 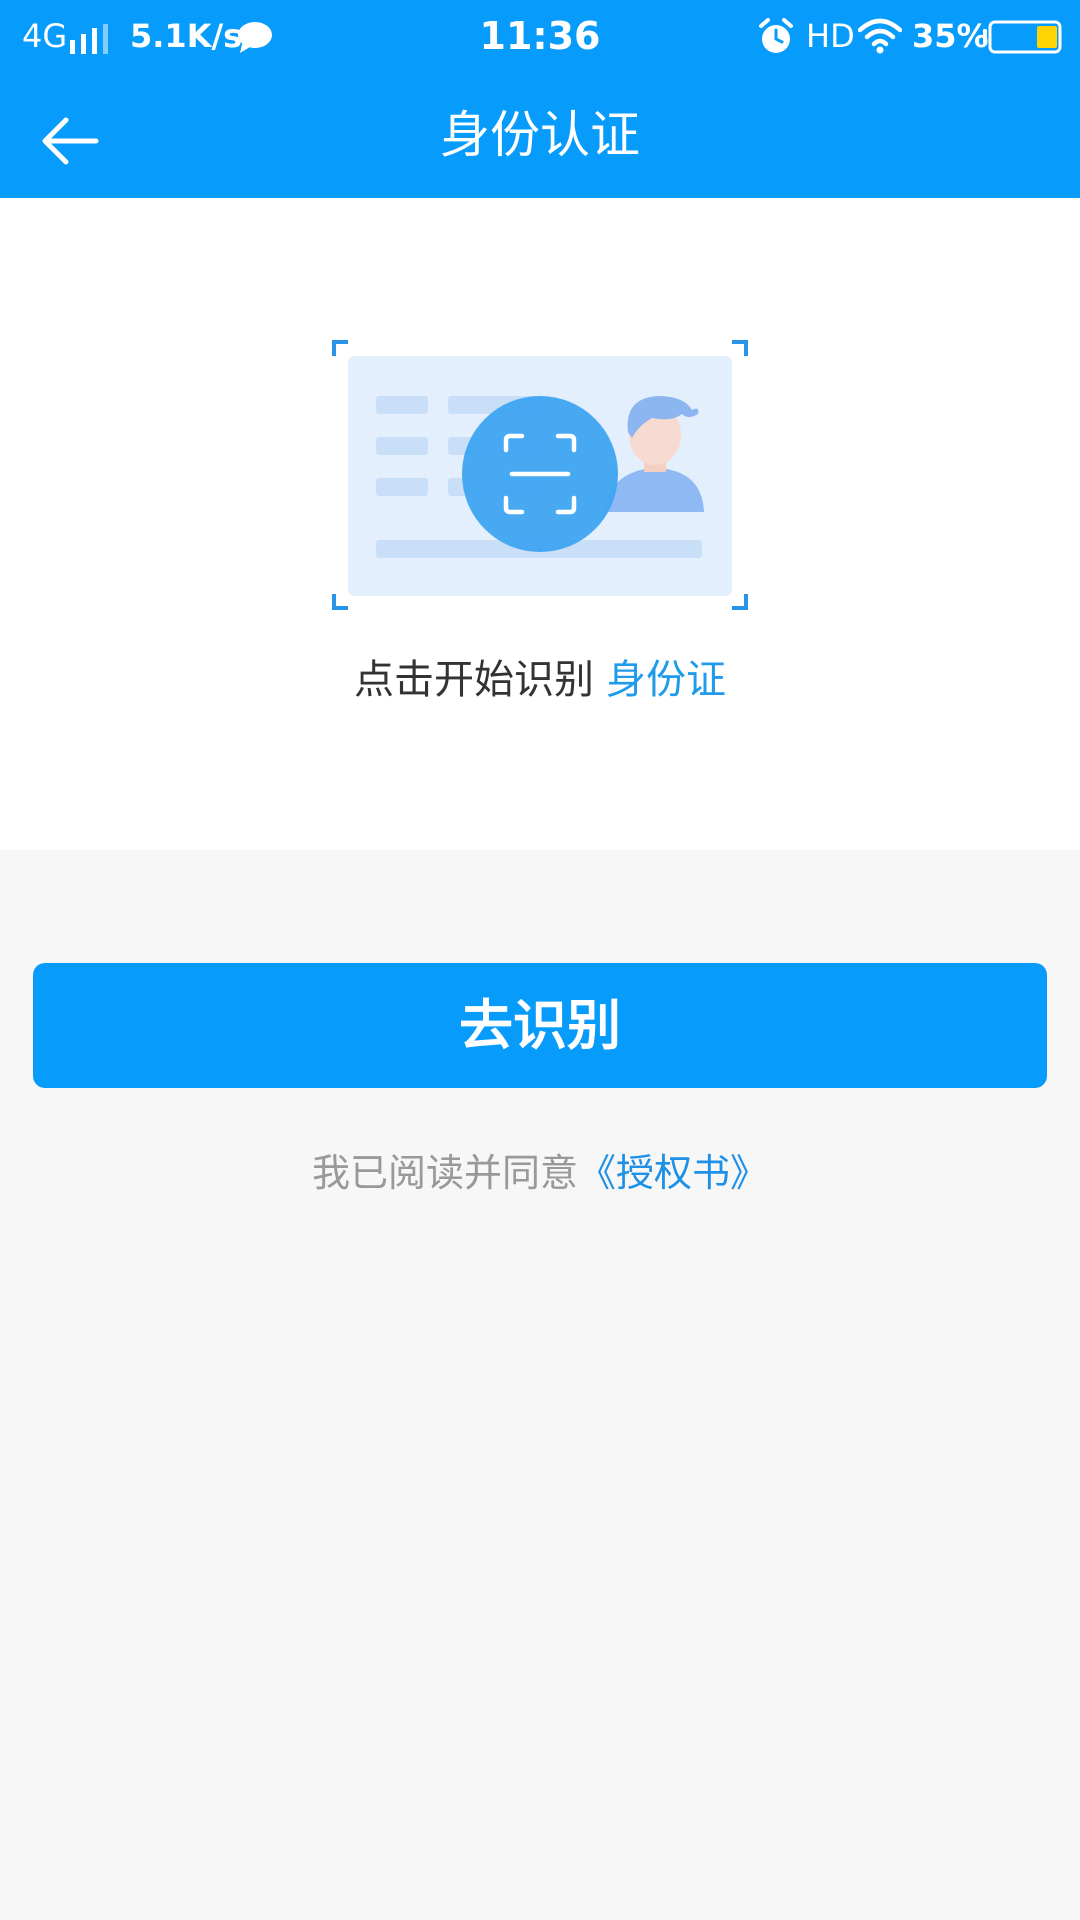 What do you see at coordinates (880, 36) in the screenshot?
I see `wifi-icon` at bounding box center [880, 36].